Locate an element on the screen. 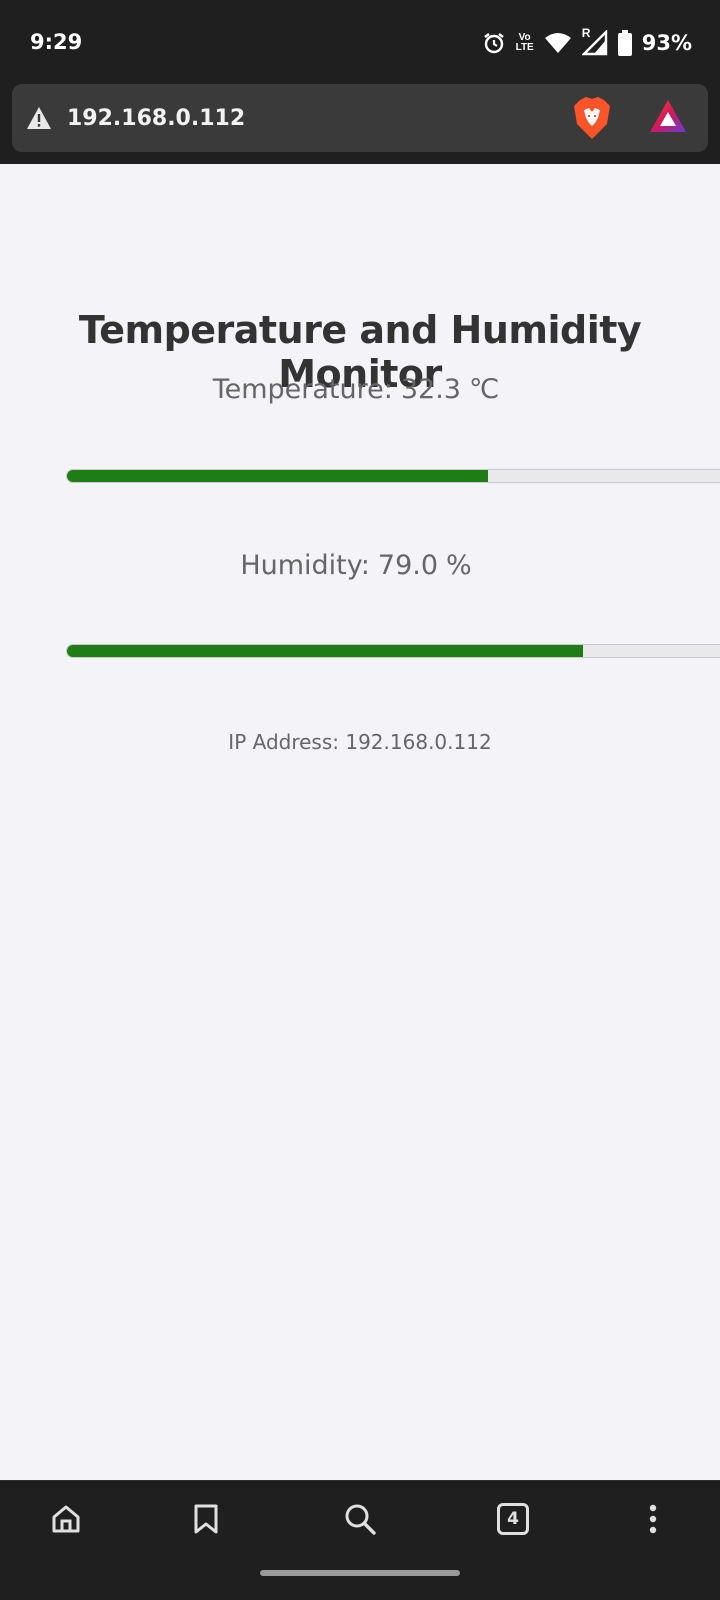 The height and width of the screenshot is (1600, 720). humidity-unit: % is located at coordinates (459, 565).